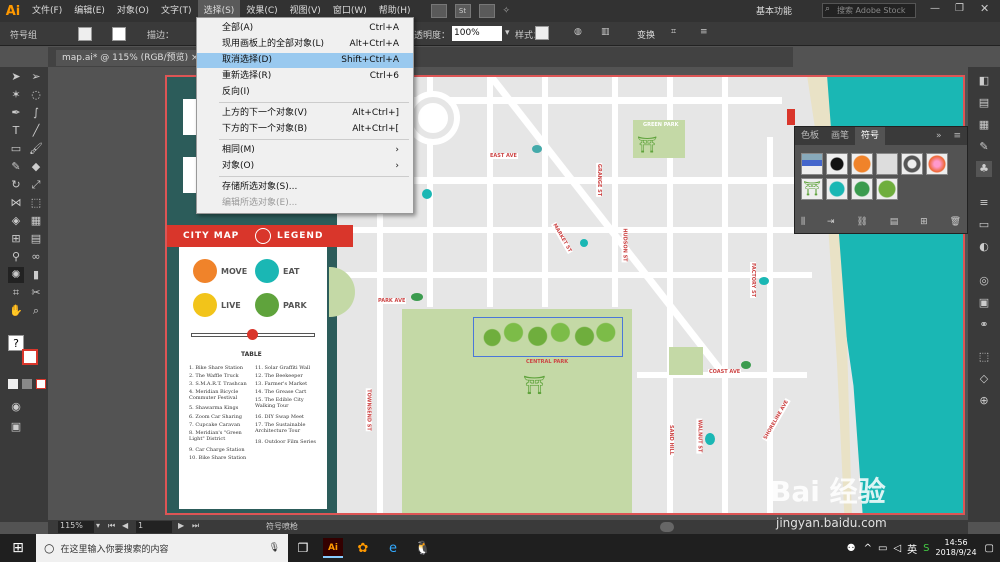 The width and height of the screenshot is (1000, 562). I want to click on gradient-mode-icon, so click(27, 384).